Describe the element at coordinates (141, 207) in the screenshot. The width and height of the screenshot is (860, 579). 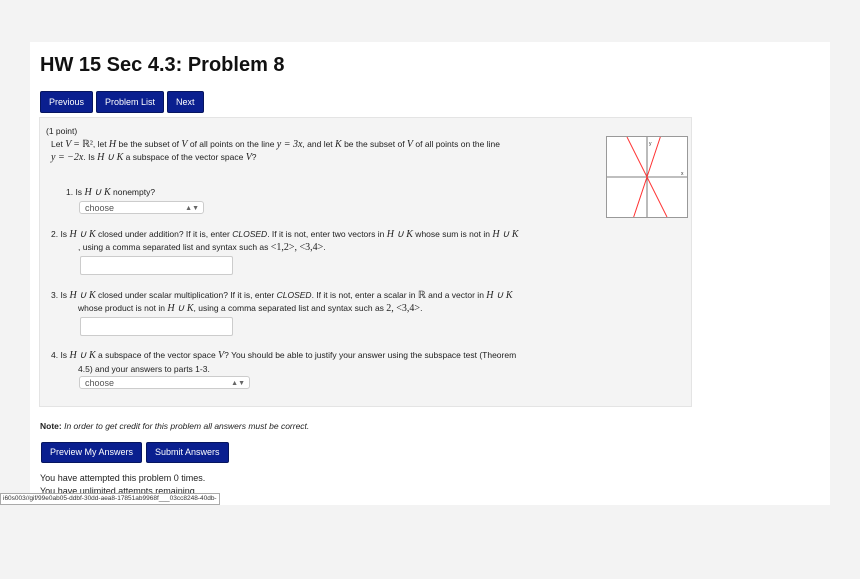
I see `q1-select: choose ▲▼` at that location.